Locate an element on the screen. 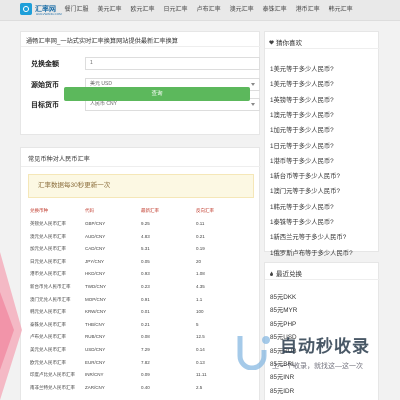 Image resolution: width=400 pixels, height=400 pixels. update-notice: 汇率数据每30秒更新一次 is located at coordinates (141, 186).